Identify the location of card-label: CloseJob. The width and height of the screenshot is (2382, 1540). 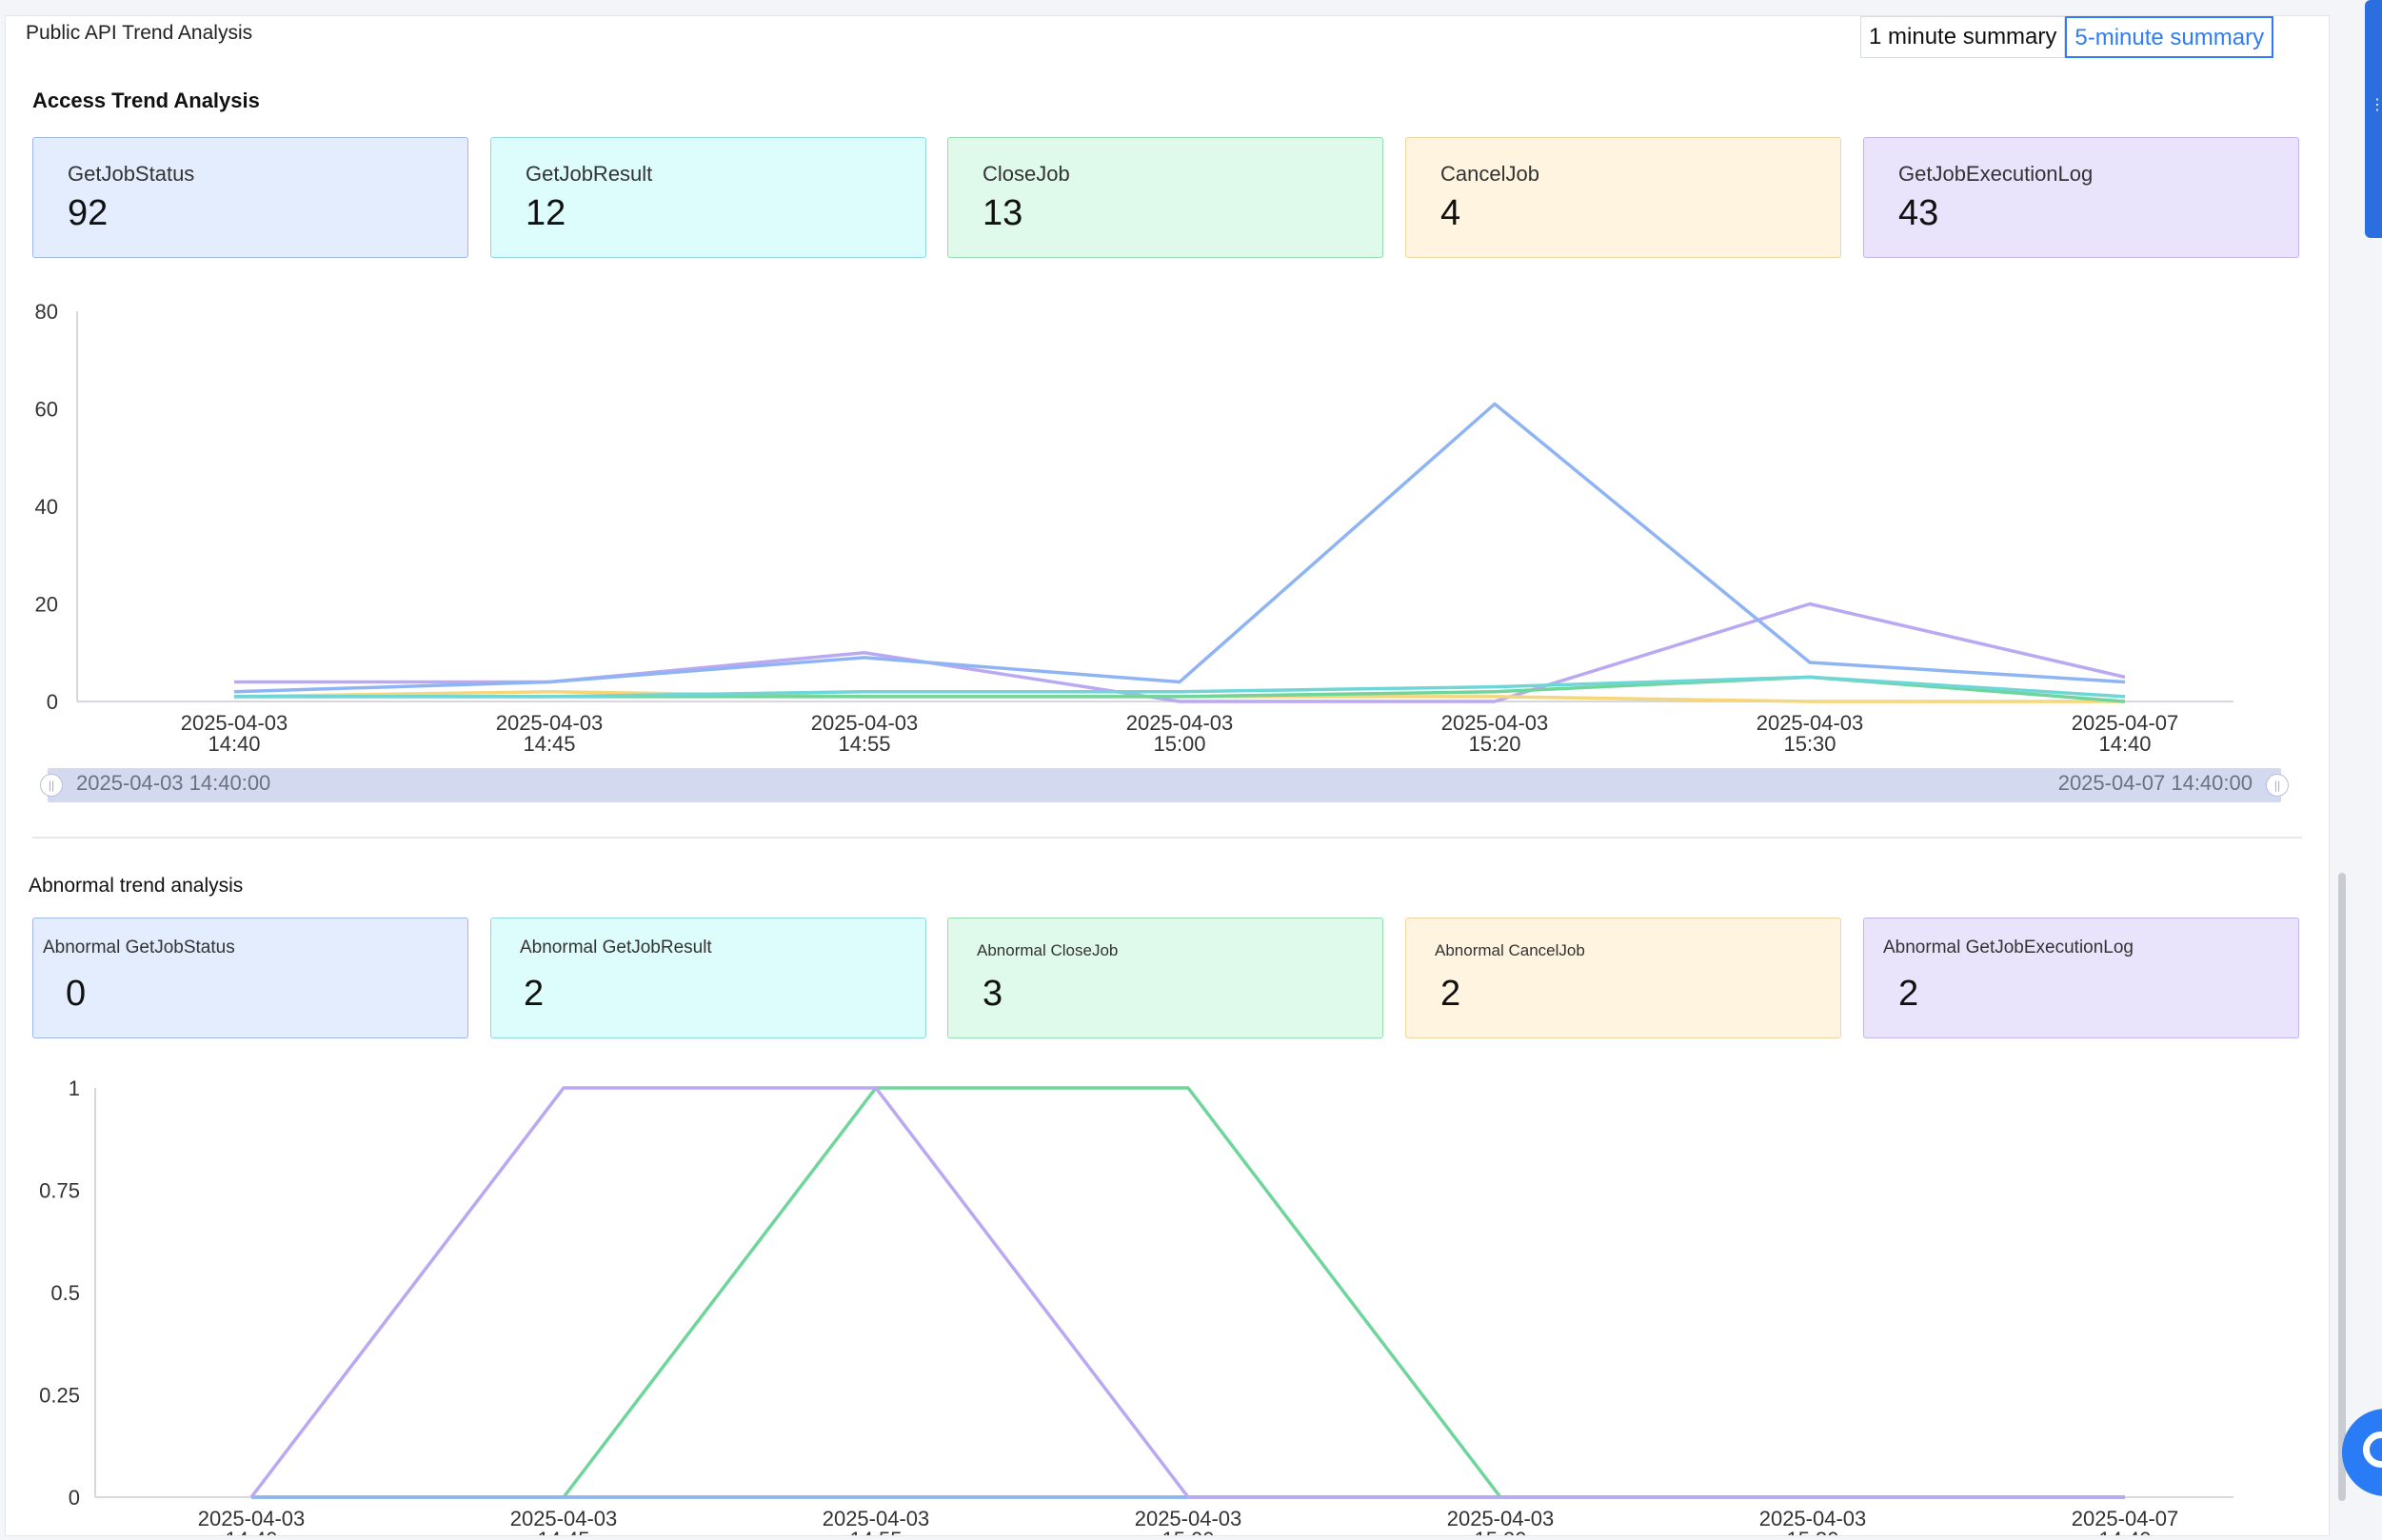
(1026, 174).